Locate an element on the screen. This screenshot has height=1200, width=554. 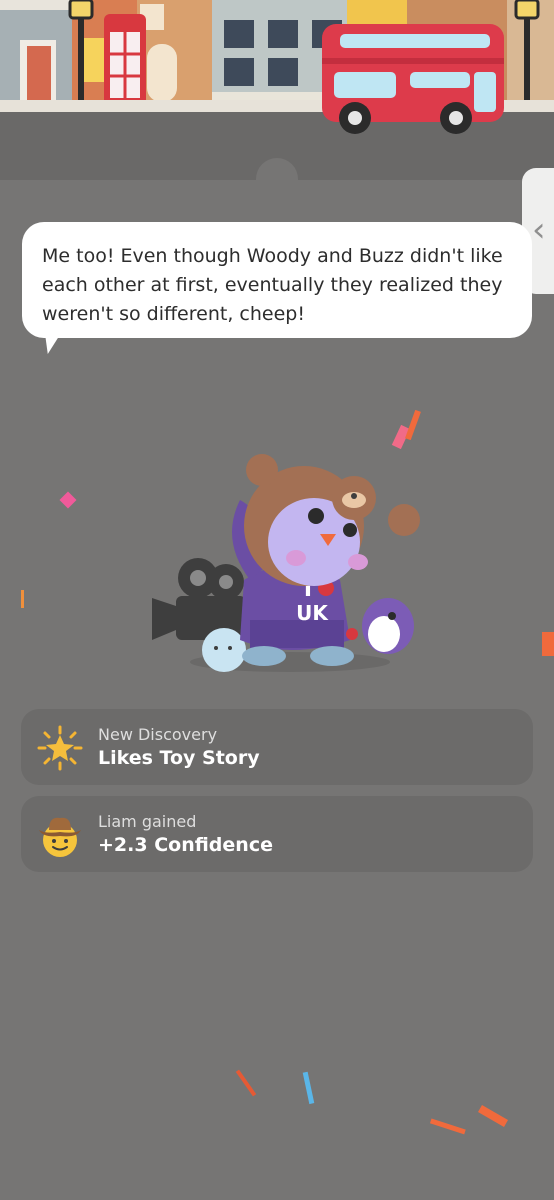
confidence-card: Liam gained +2.3 Confidence is located at coordinates (277, 834).